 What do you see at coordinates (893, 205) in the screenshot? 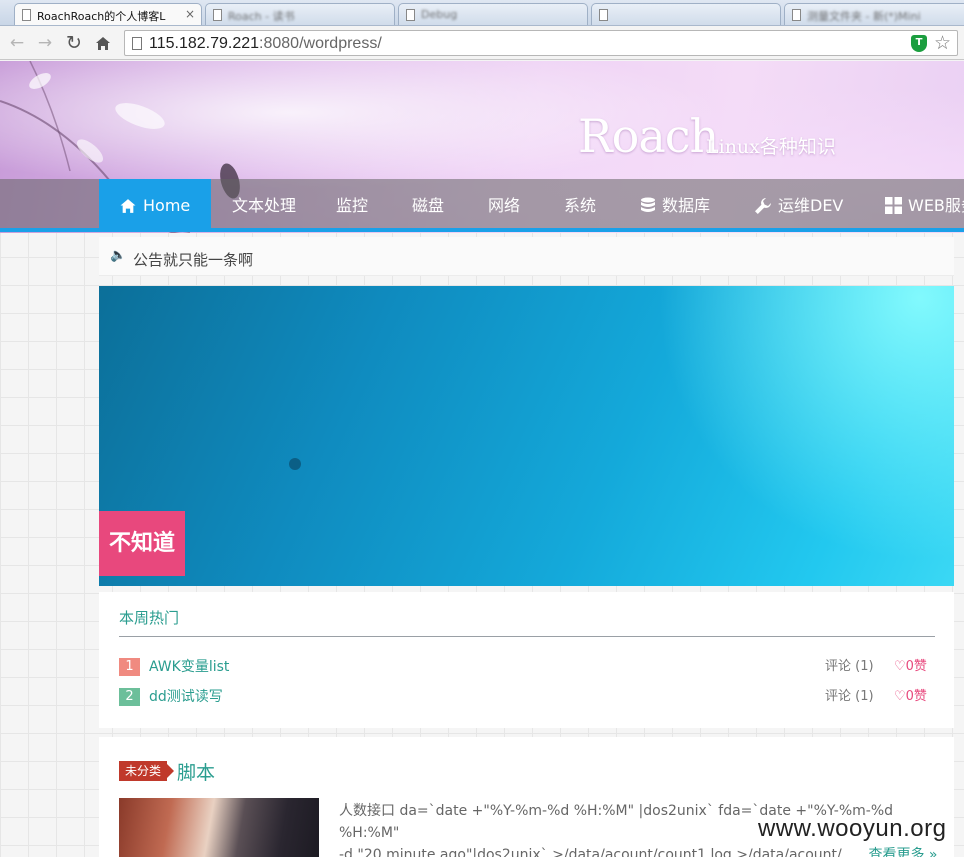
I see `grid-icon` at bounding box center [893, 205].